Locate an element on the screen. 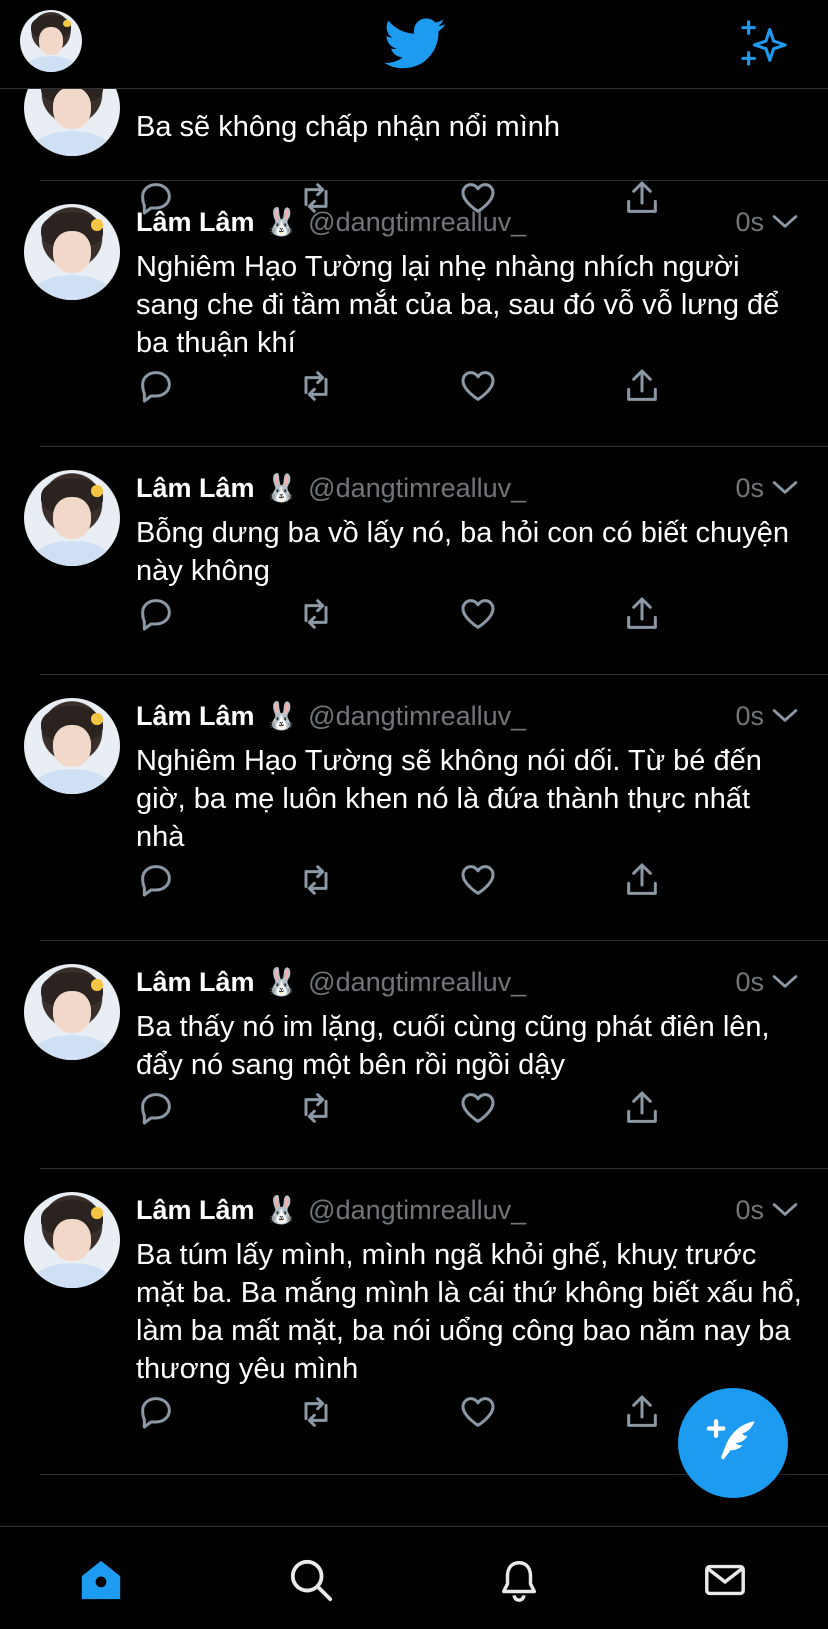  profile-avatar is located at coordinates (51, 41).